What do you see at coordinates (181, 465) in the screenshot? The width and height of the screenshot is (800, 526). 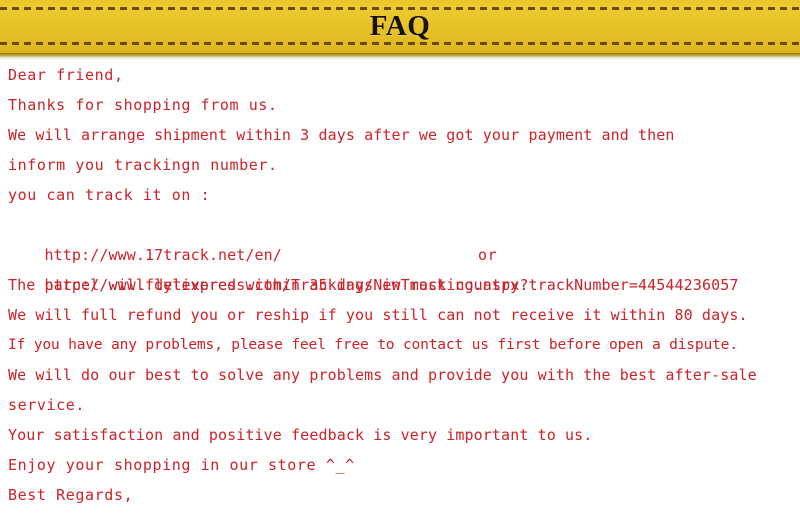 I see `faq-line-enjoy-shopping: Enjoy your shopping in our store ^_^` at bounding box center [181, 465].